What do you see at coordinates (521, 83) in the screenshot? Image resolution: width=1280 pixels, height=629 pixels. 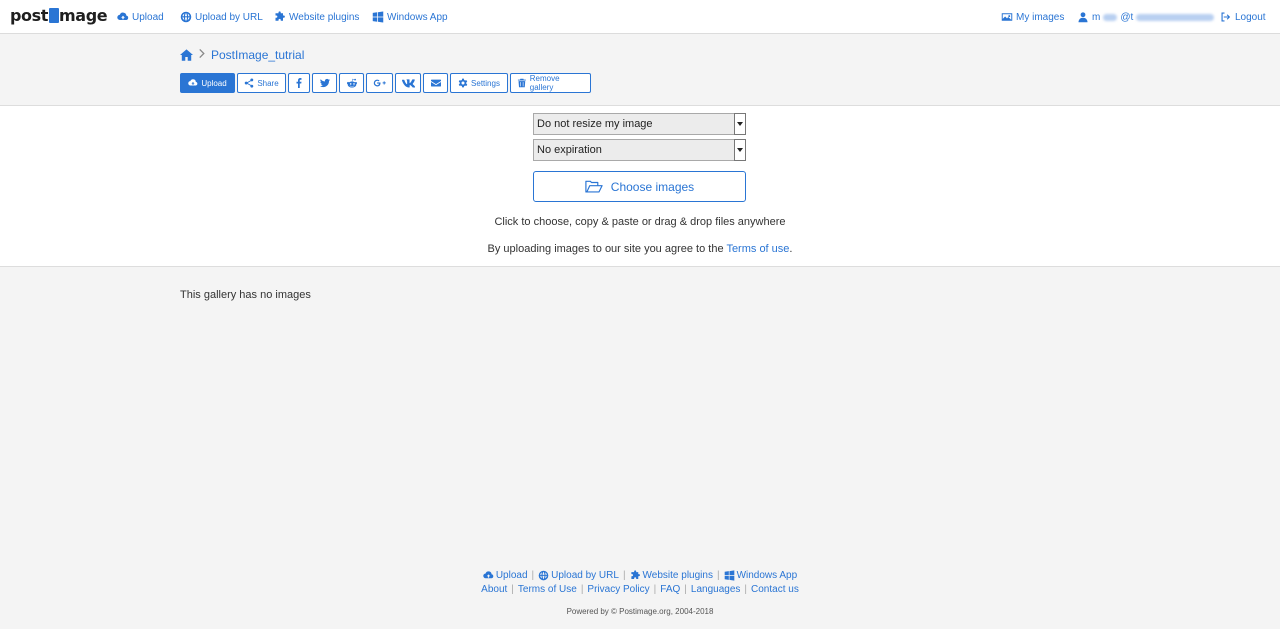 I see `trash-icon` at bounding box center [521, 83].